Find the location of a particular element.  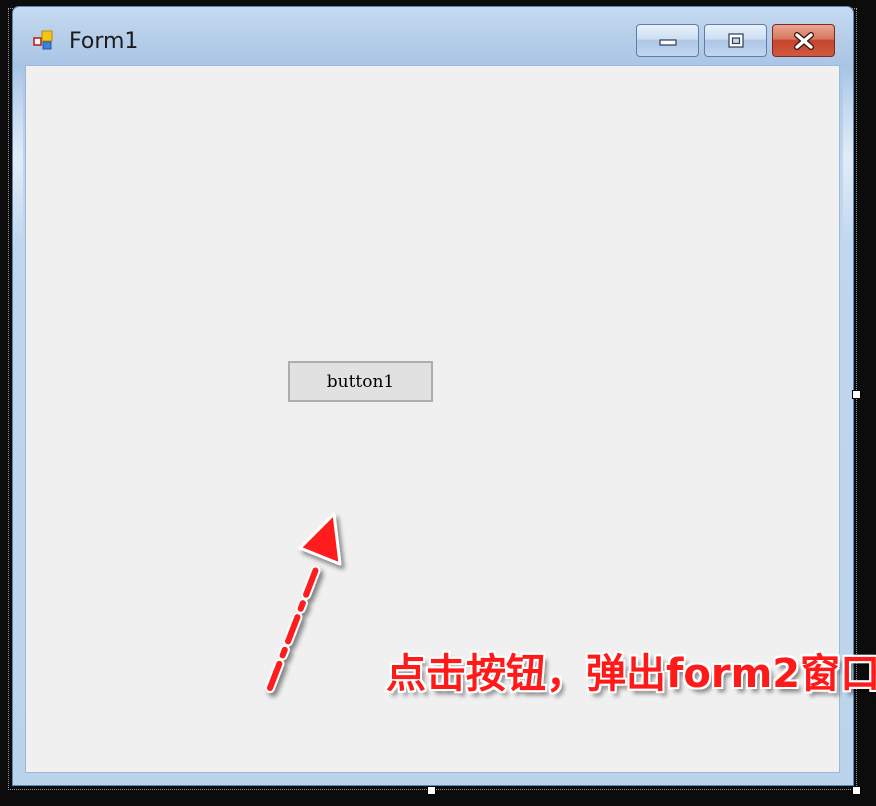

minimize-icon is located at coordinates (667, 42).